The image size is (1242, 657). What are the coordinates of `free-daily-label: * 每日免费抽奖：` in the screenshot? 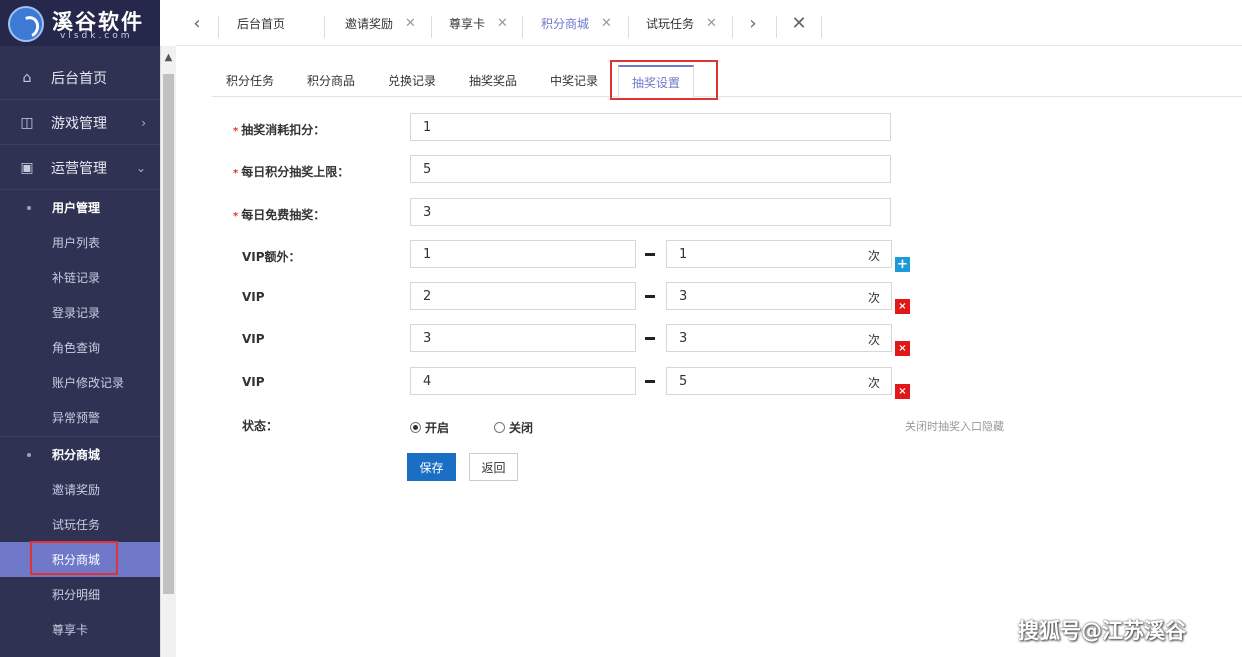 It's located at (279, 214).